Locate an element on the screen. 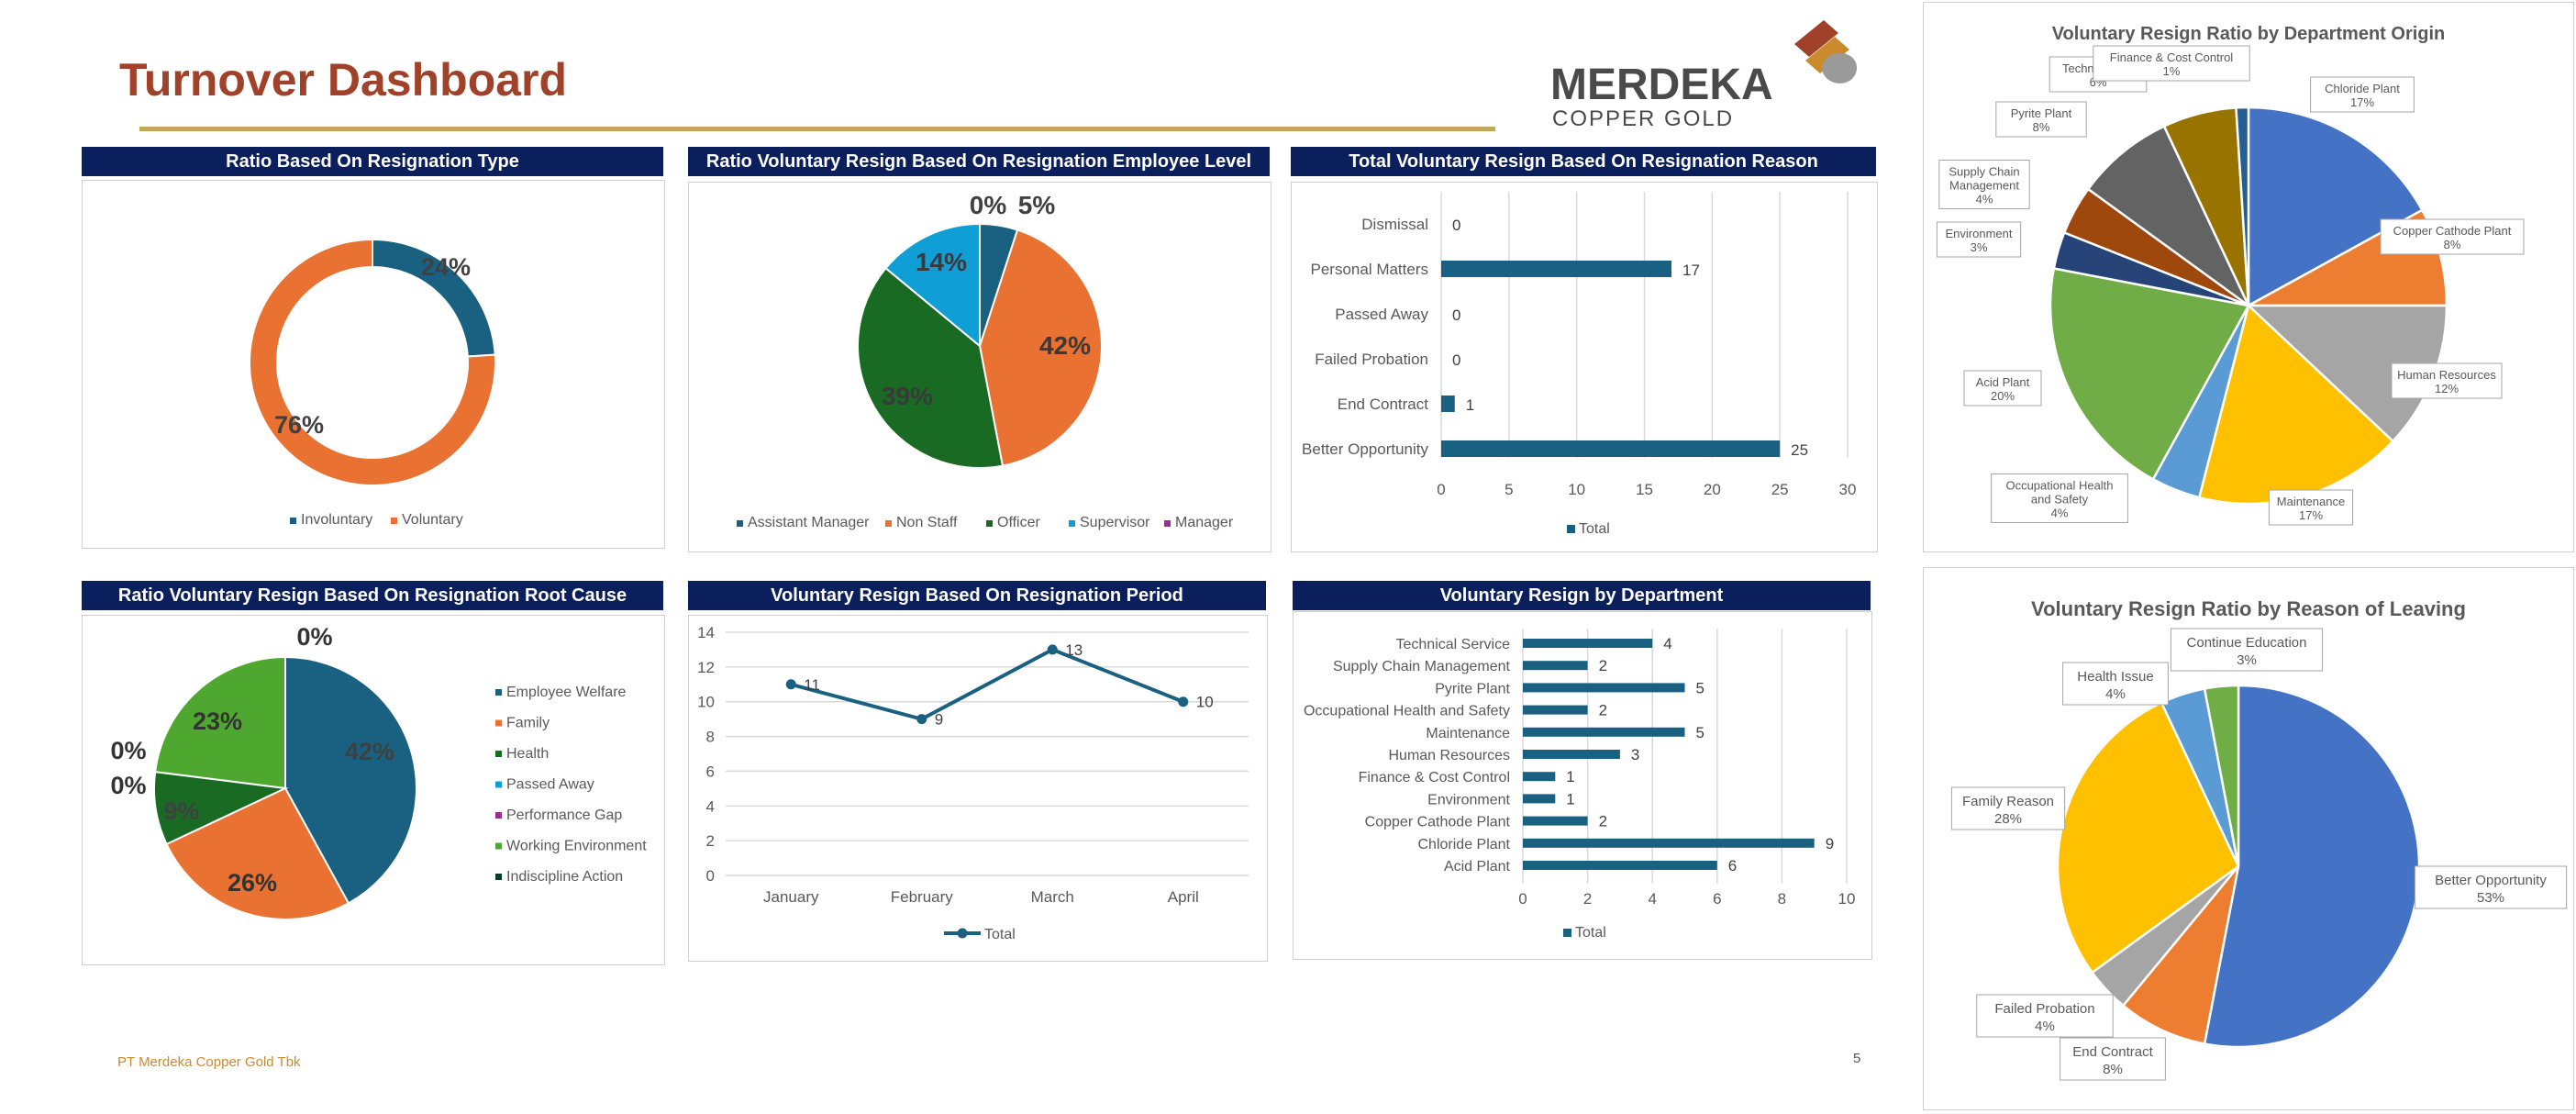  callout-text-acid-plant-1: 20% is located at coordinates (2003, 396).